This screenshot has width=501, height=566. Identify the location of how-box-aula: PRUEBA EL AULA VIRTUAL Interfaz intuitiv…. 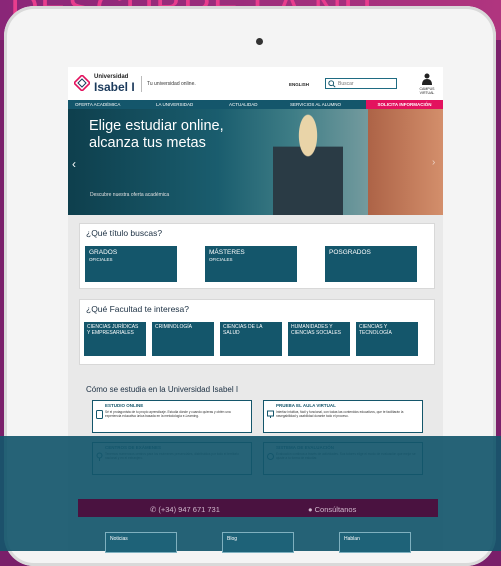
(343, 416).